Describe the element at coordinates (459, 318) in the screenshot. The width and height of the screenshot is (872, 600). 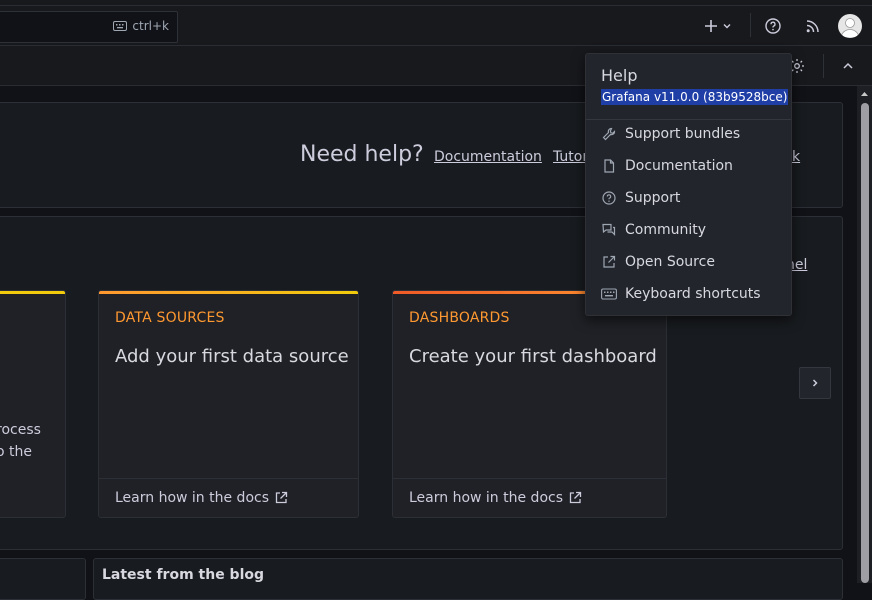
I see `card-label: DASHBOARDS` at that location.